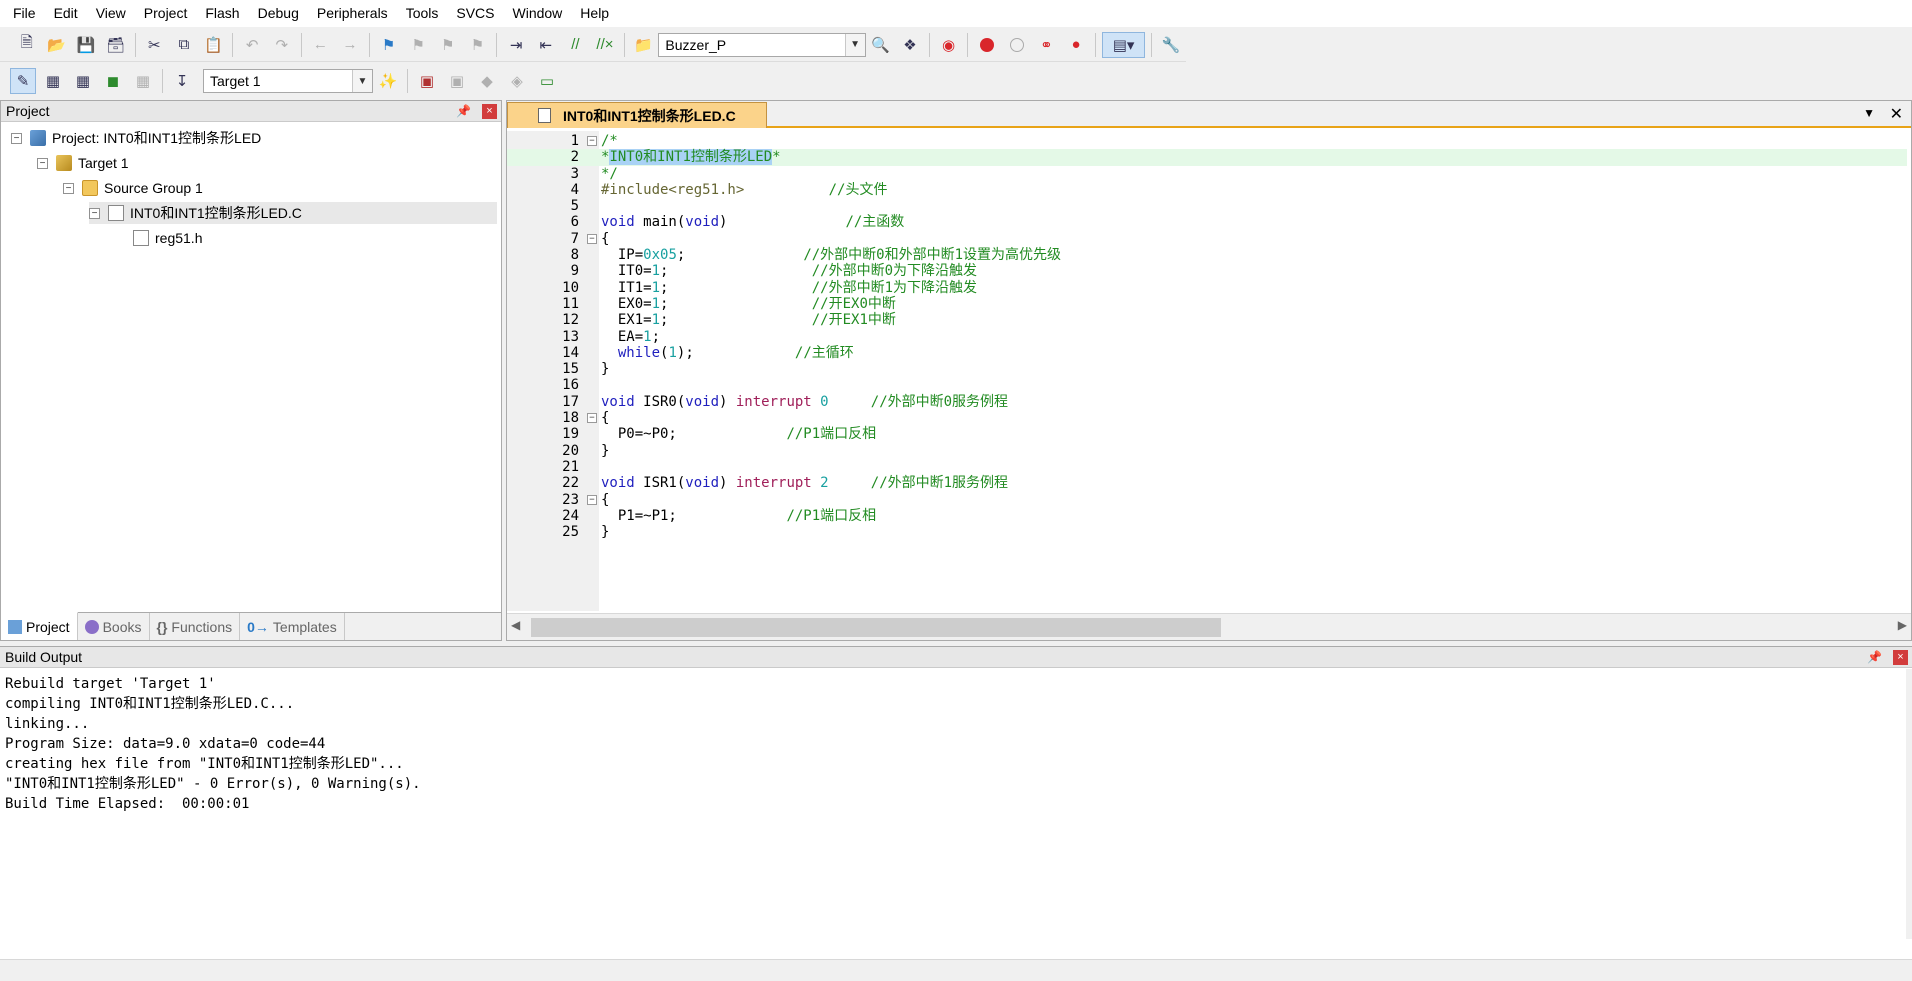  What do you see at coordinates (762, 44) in the screenshot?
I see `find-combo: Buzzer_P ▼` at bounding box center [762, 44].